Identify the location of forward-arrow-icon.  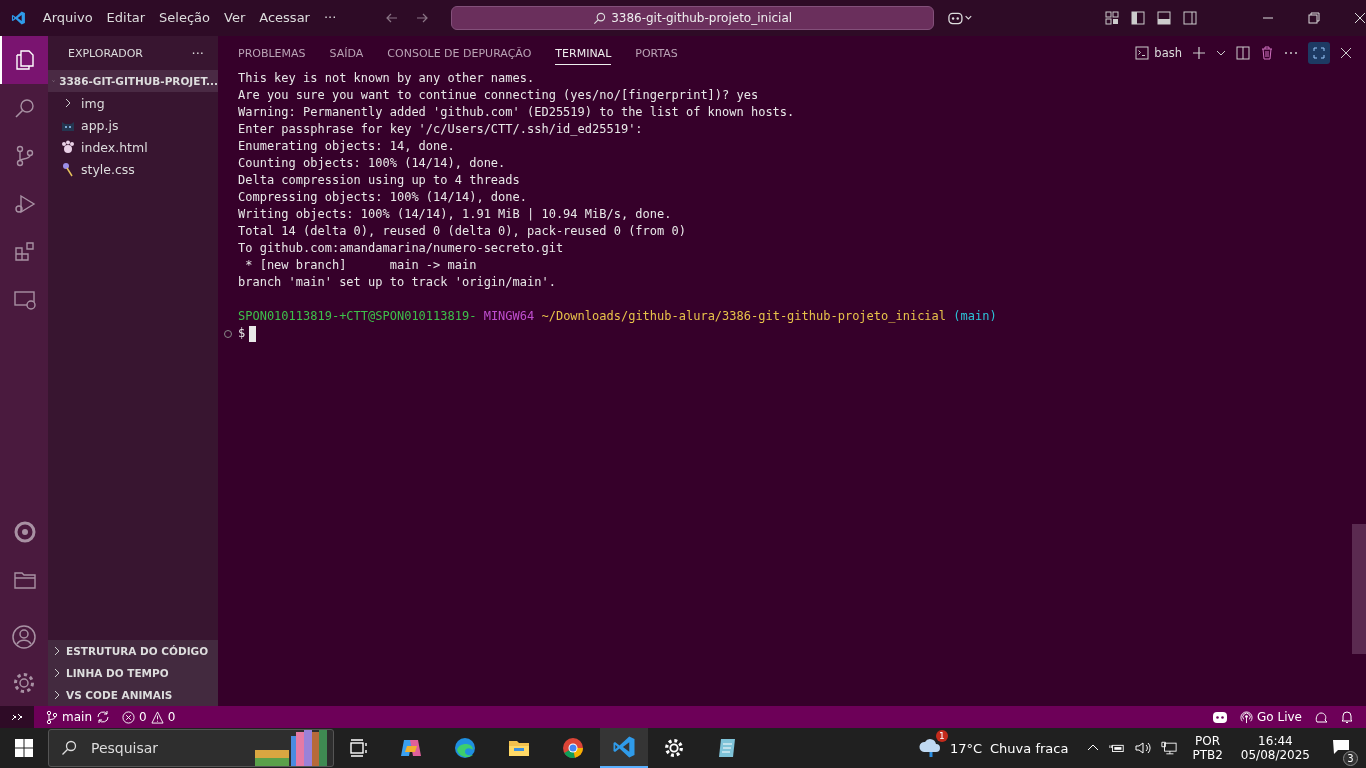
(422, 18).